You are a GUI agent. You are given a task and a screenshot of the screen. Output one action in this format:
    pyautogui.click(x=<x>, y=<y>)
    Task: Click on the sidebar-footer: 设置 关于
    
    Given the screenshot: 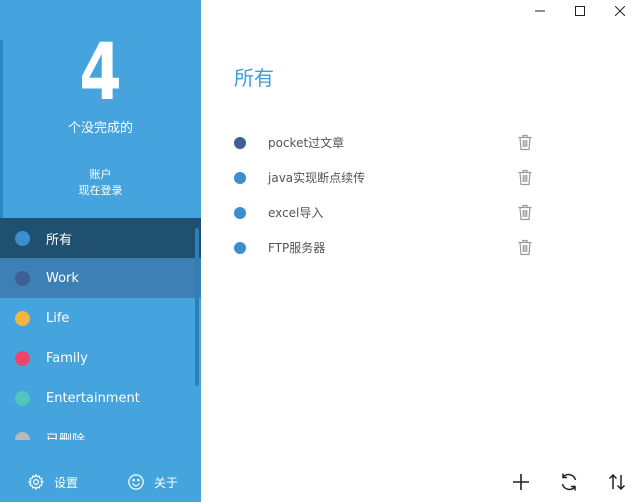 What is the action you would take?
    pyautogui.click(x=100, y=484)
    